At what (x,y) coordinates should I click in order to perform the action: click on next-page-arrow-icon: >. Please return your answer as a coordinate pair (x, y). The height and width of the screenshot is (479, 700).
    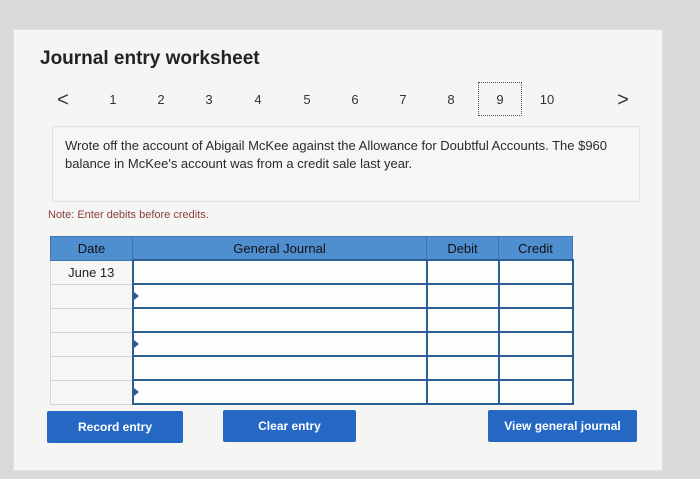
    Looking at the image, I should click on (623, 100).